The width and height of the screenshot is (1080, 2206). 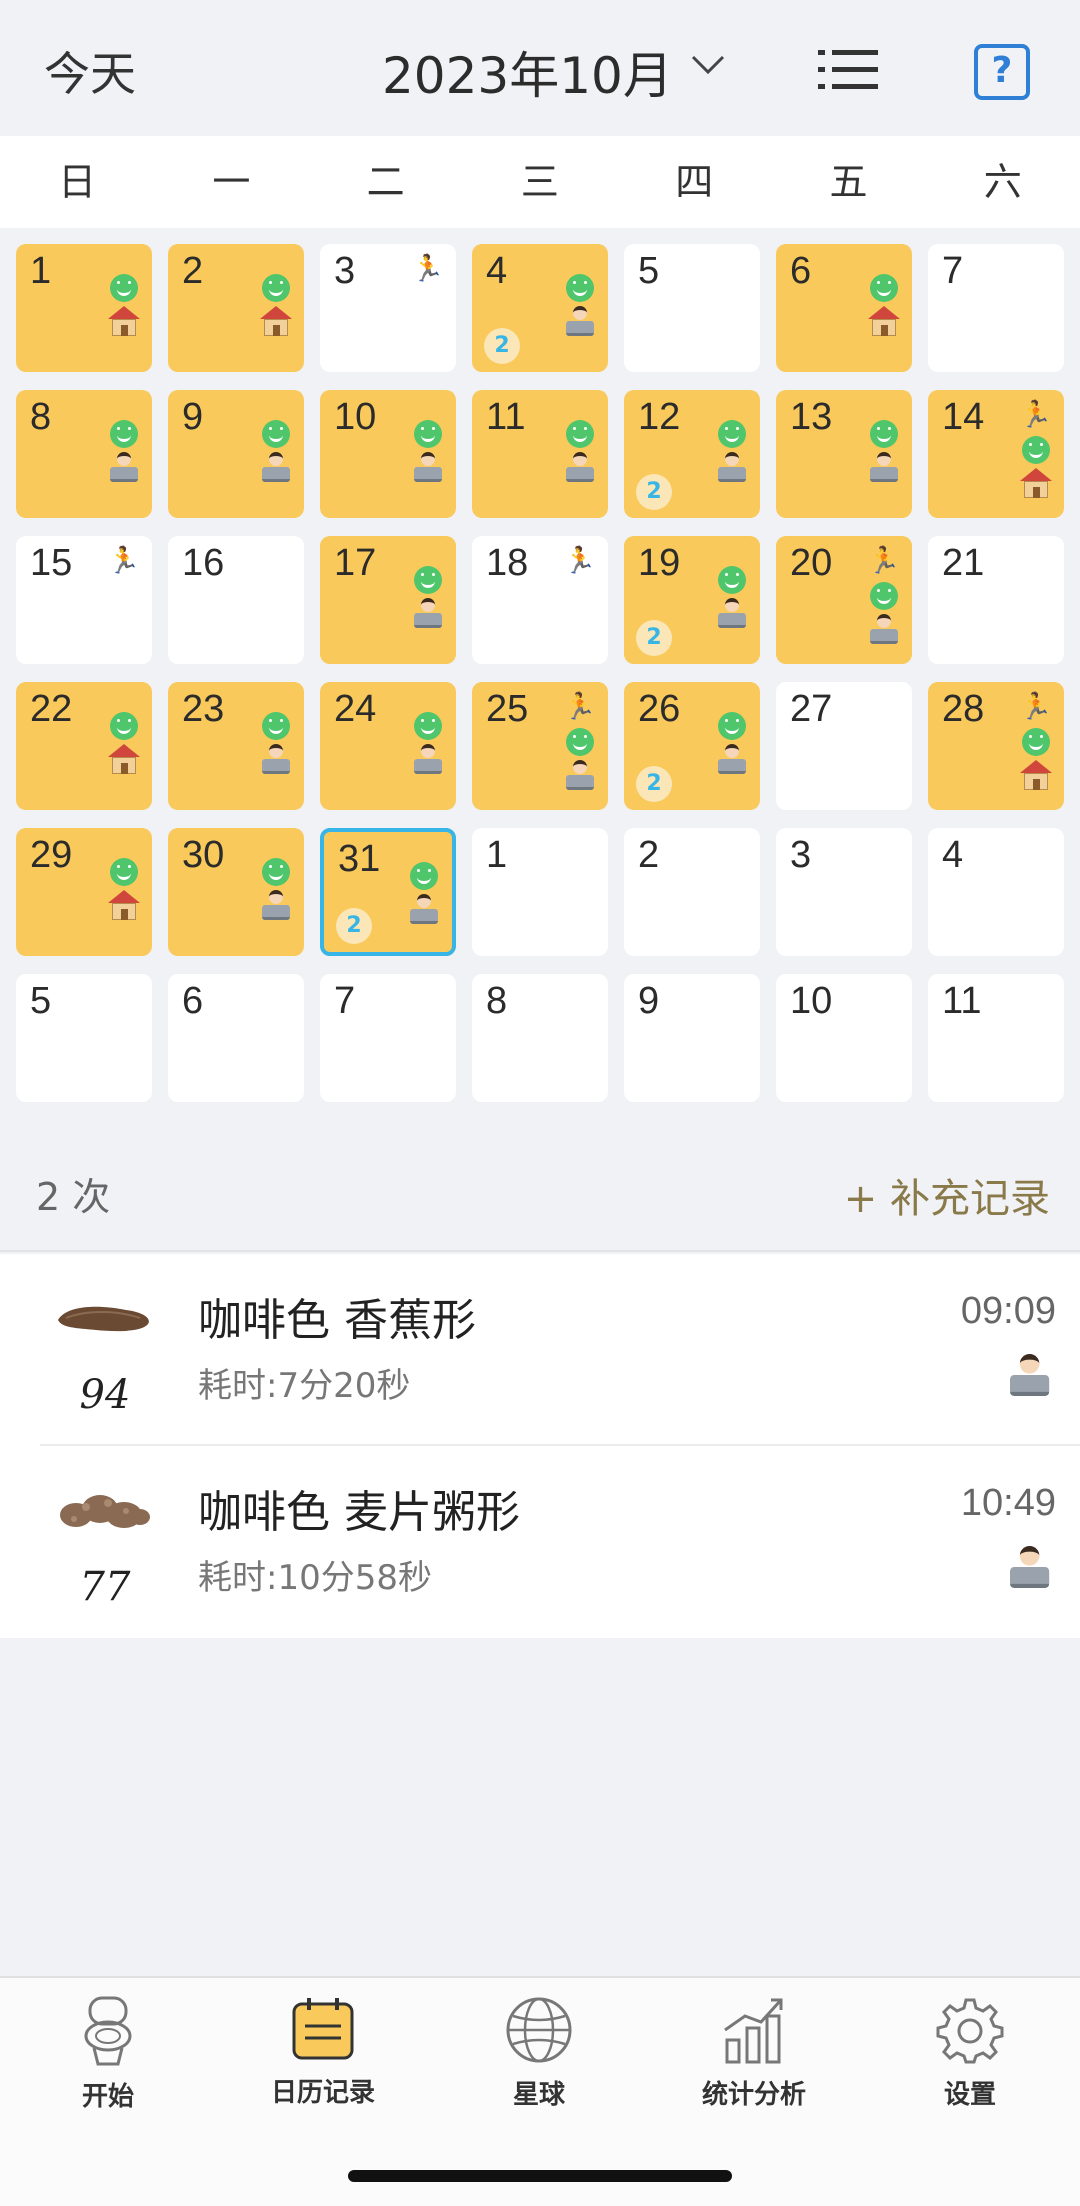 I want to click on month-selector: 2023年10月, so click(x=527, y=72).